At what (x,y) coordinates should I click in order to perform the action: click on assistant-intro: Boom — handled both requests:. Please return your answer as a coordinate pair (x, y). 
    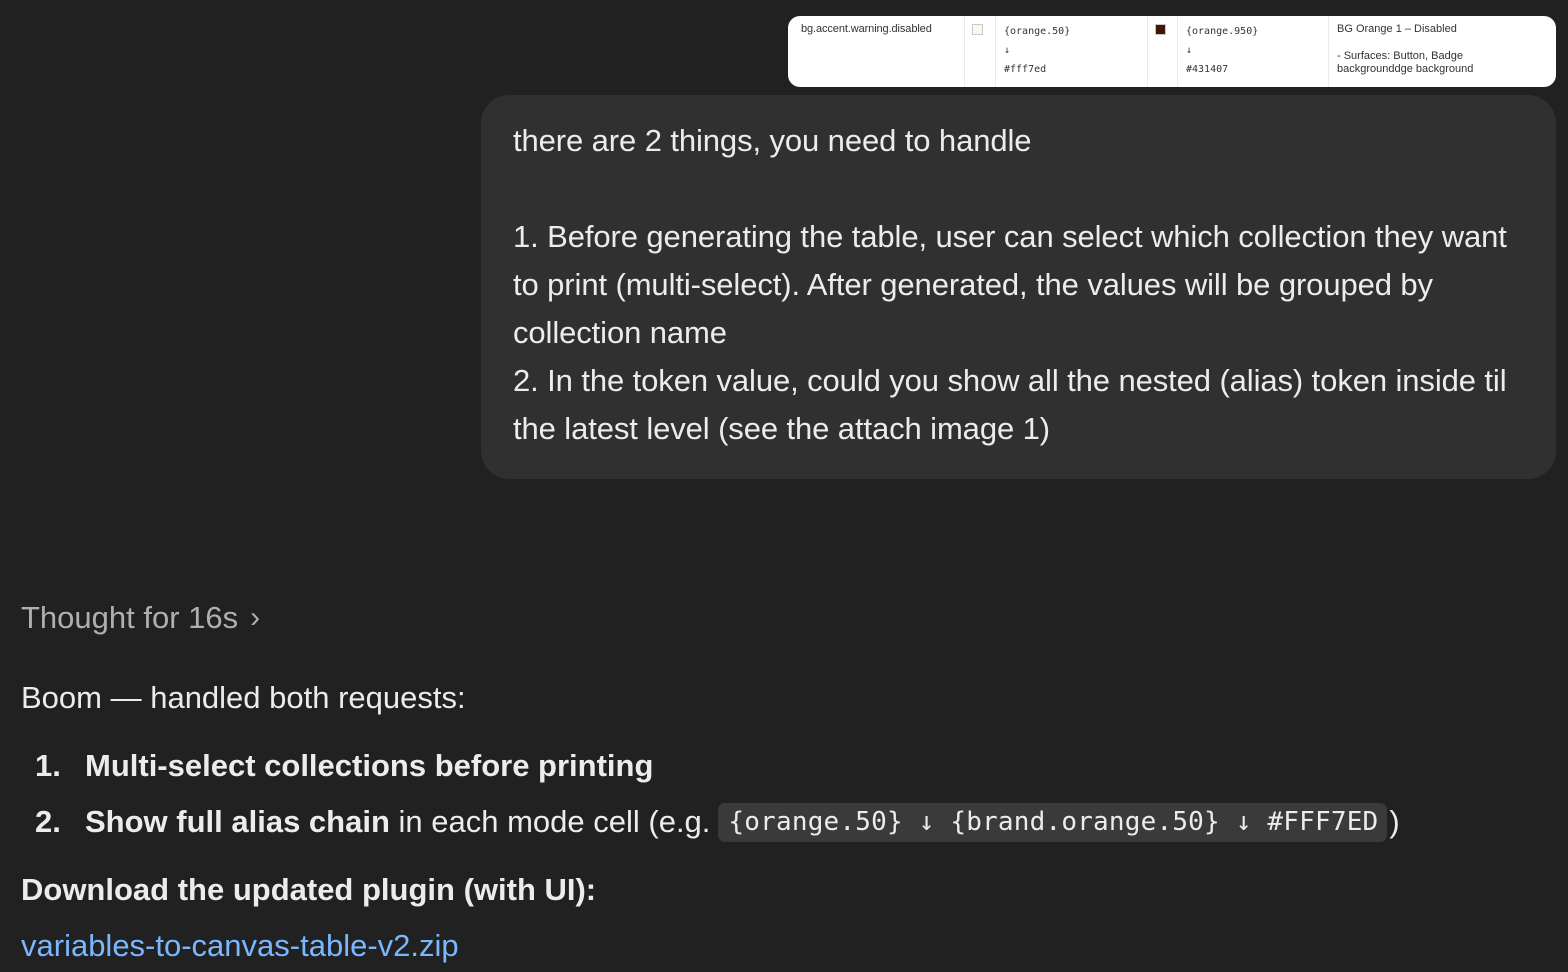
    Looking at the image, I should click on (243, 697).